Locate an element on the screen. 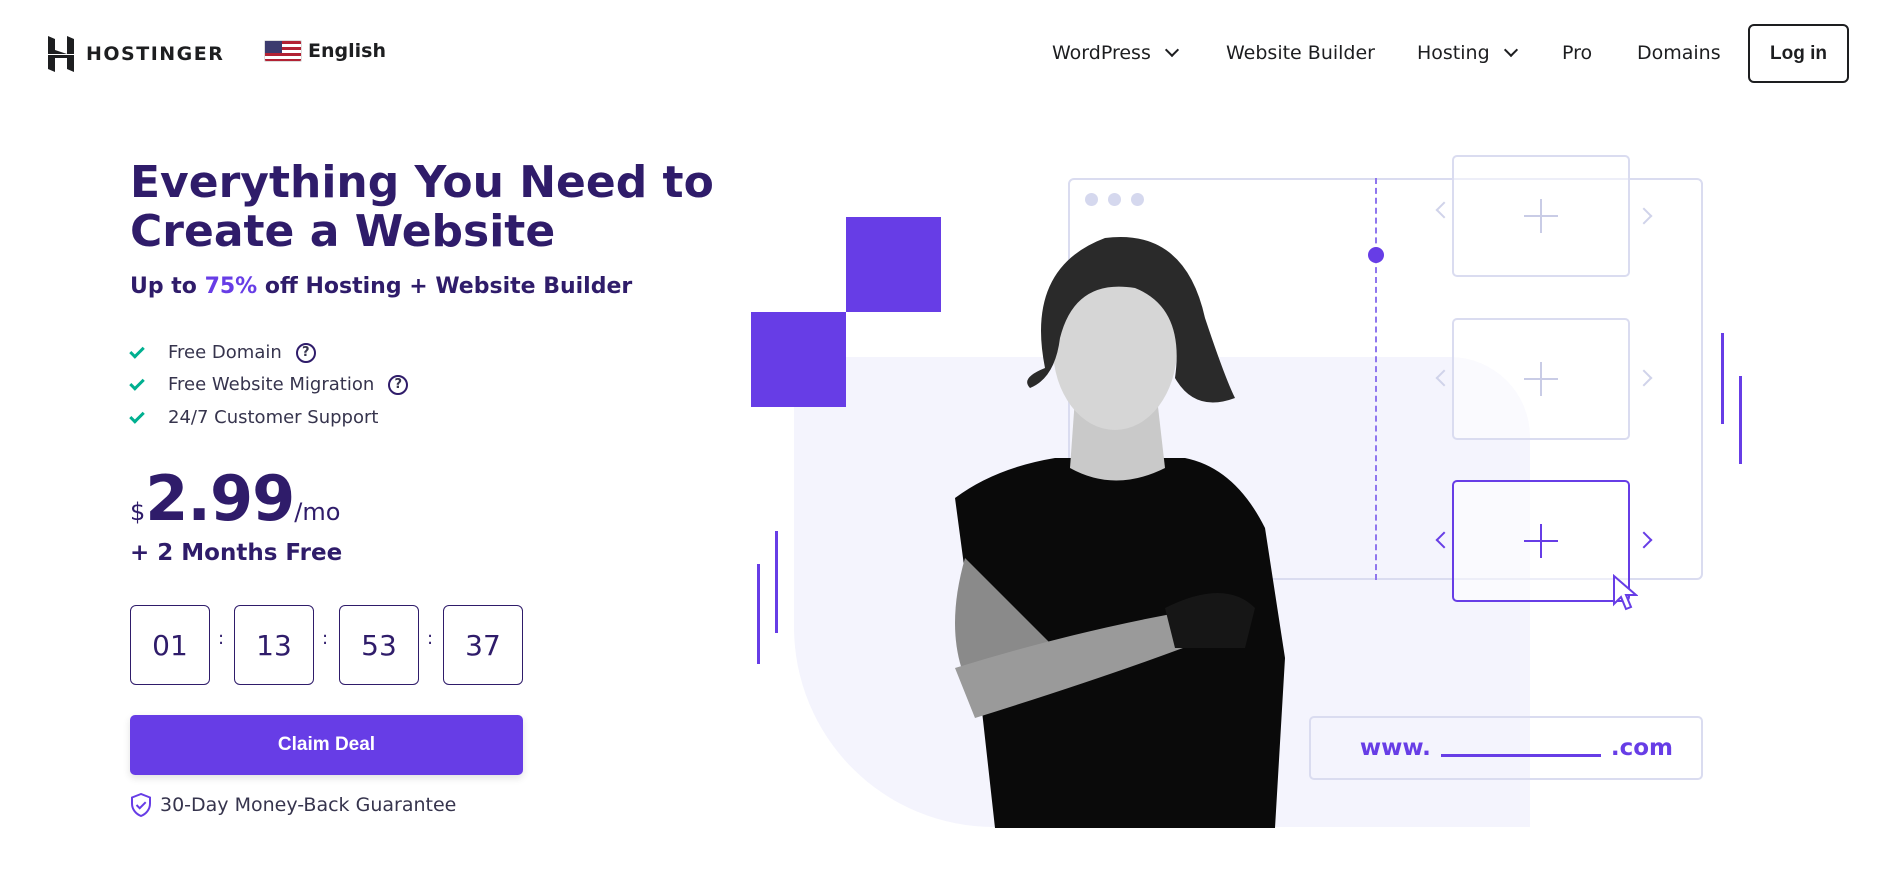 This screenshot has height=872, width=1900. feature-item: Free Domain? is located at coordinates (222, 352).